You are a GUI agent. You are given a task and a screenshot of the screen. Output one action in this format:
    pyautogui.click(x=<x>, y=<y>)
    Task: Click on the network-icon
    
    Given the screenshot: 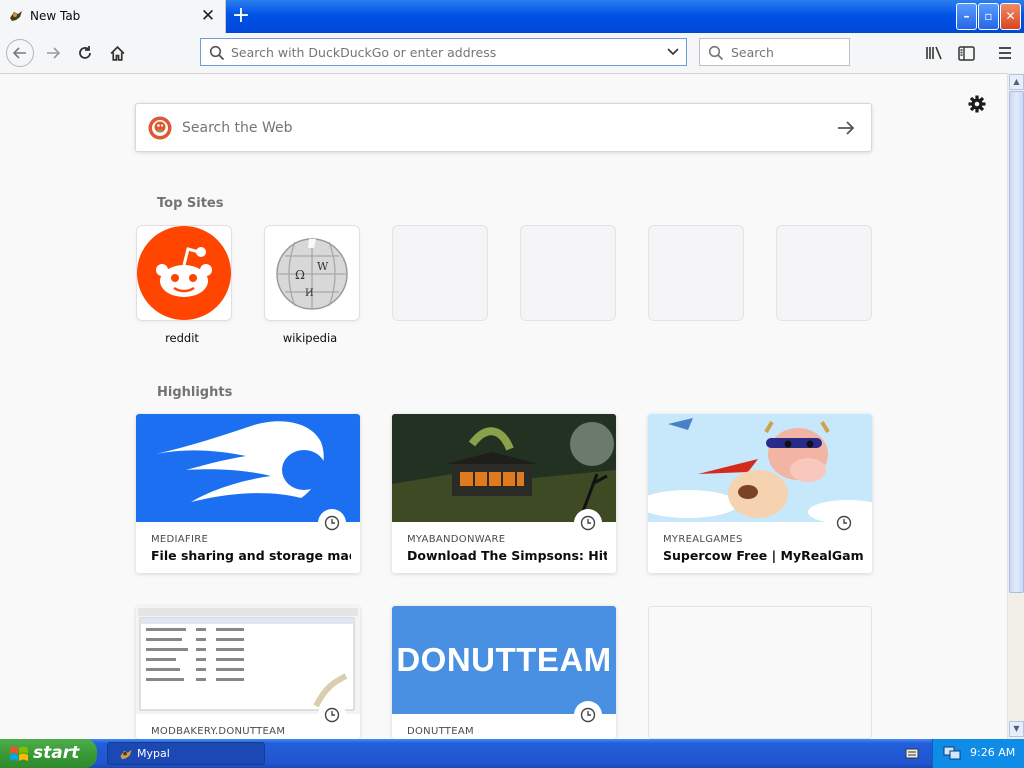 What is the action you would take?
    pyautogui.click(x=952, y=753)
    